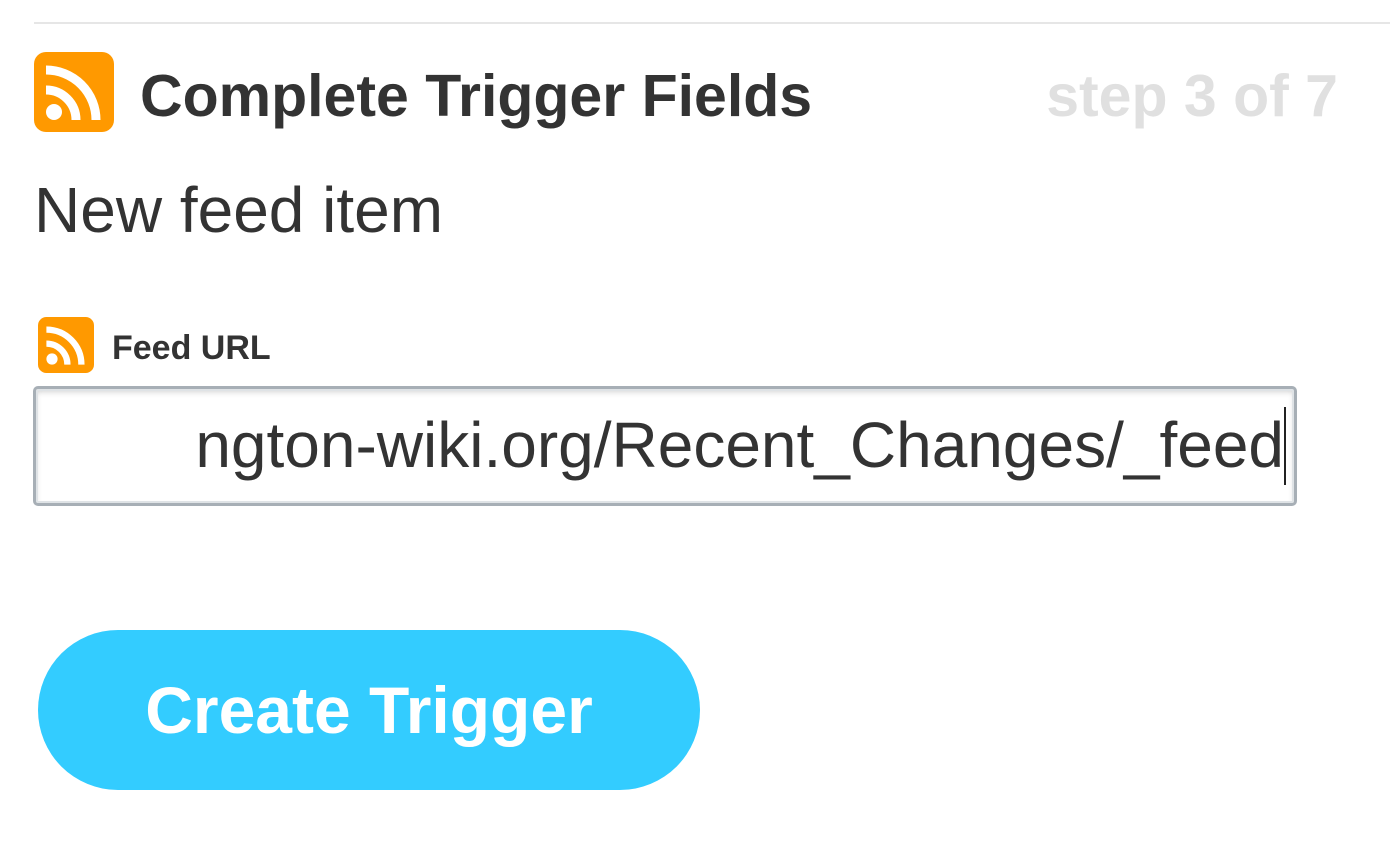 This screenshot has height=854, width=1390. What do you see at coordinates (74, 92) in the screenshot?
I see `rss-icon` at bounding box center [74, 92].